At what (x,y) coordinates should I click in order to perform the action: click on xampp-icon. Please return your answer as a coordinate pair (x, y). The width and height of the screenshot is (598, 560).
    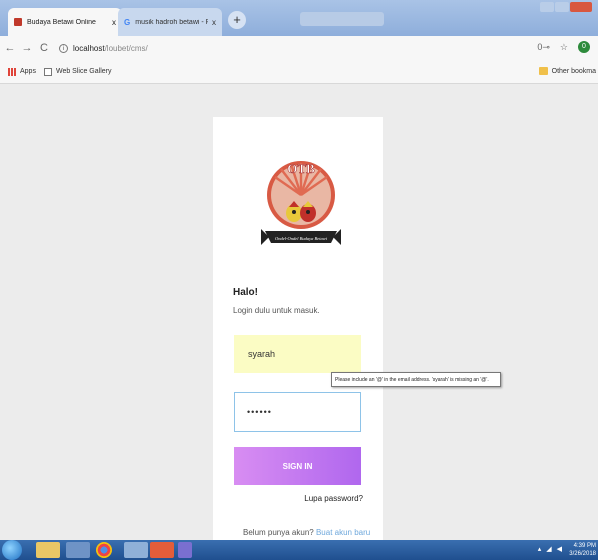
    Looking at the image, I should click on (162, 550).